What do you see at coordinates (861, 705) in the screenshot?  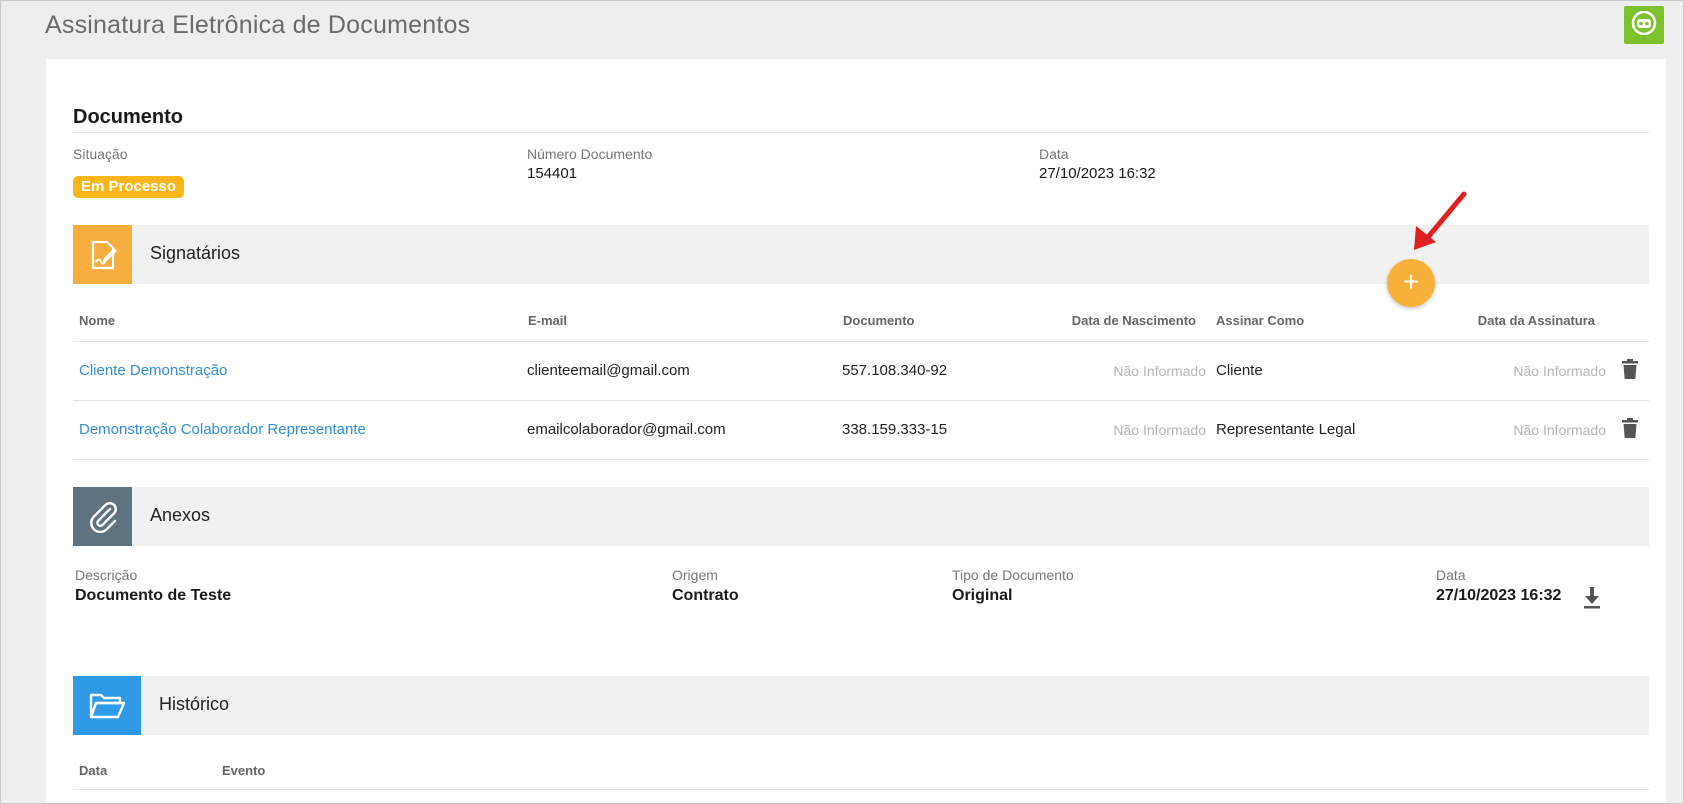 I see `historico-header: Histórico` at bounding box center [861, 705].